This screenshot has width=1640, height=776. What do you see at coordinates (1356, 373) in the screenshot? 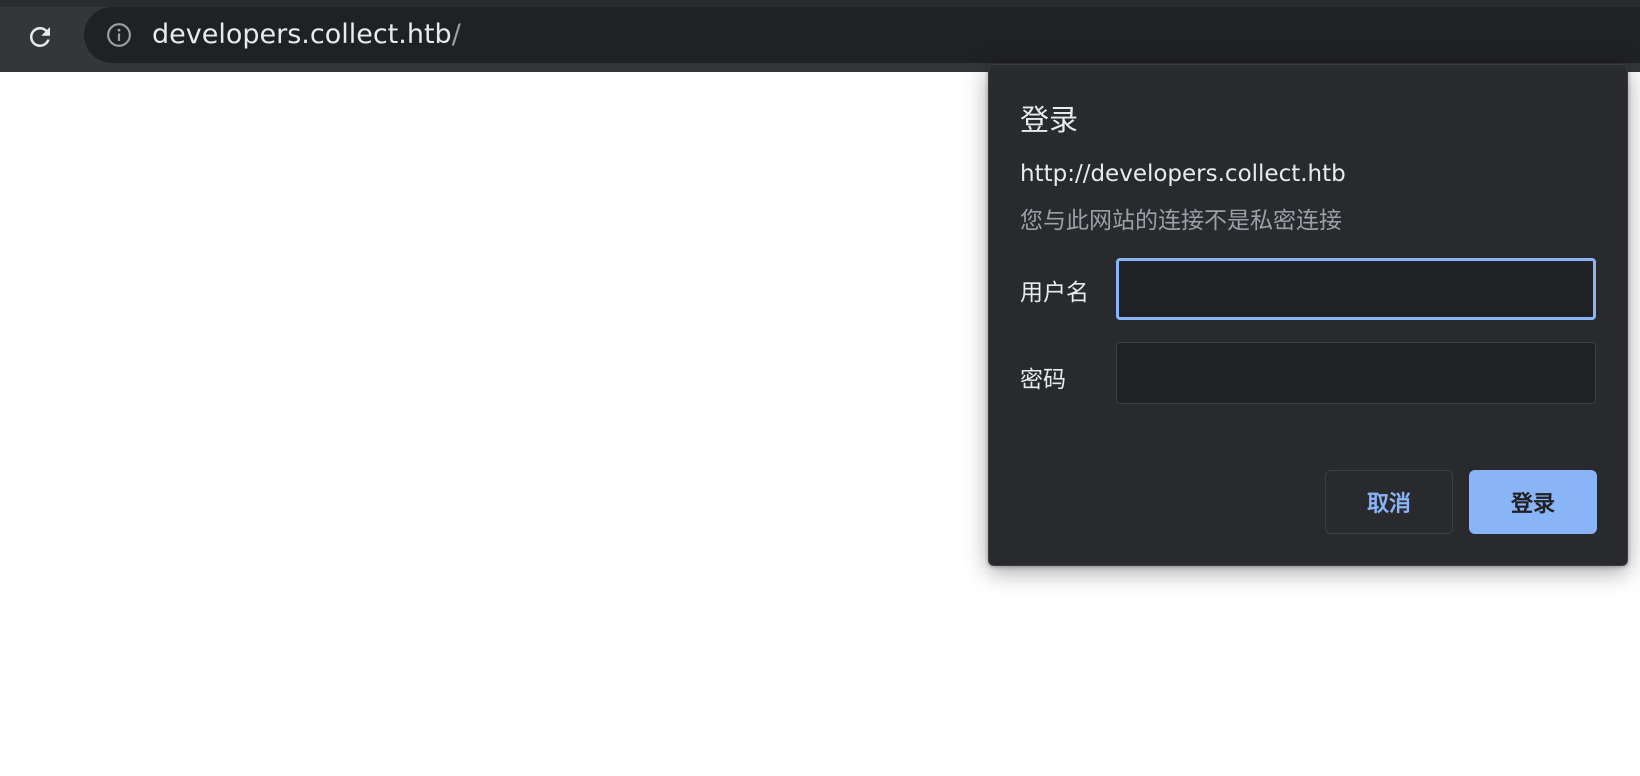
I see `password-input` at bounding box center [1356, 373].